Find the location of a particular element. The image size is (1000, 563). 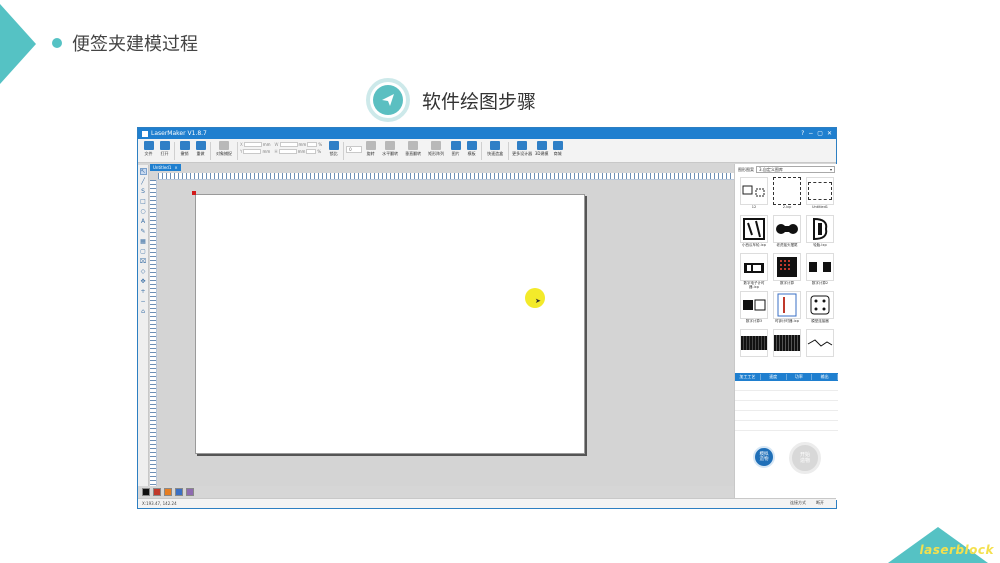

open-button: 打开 is located at coordinates (164, 149).